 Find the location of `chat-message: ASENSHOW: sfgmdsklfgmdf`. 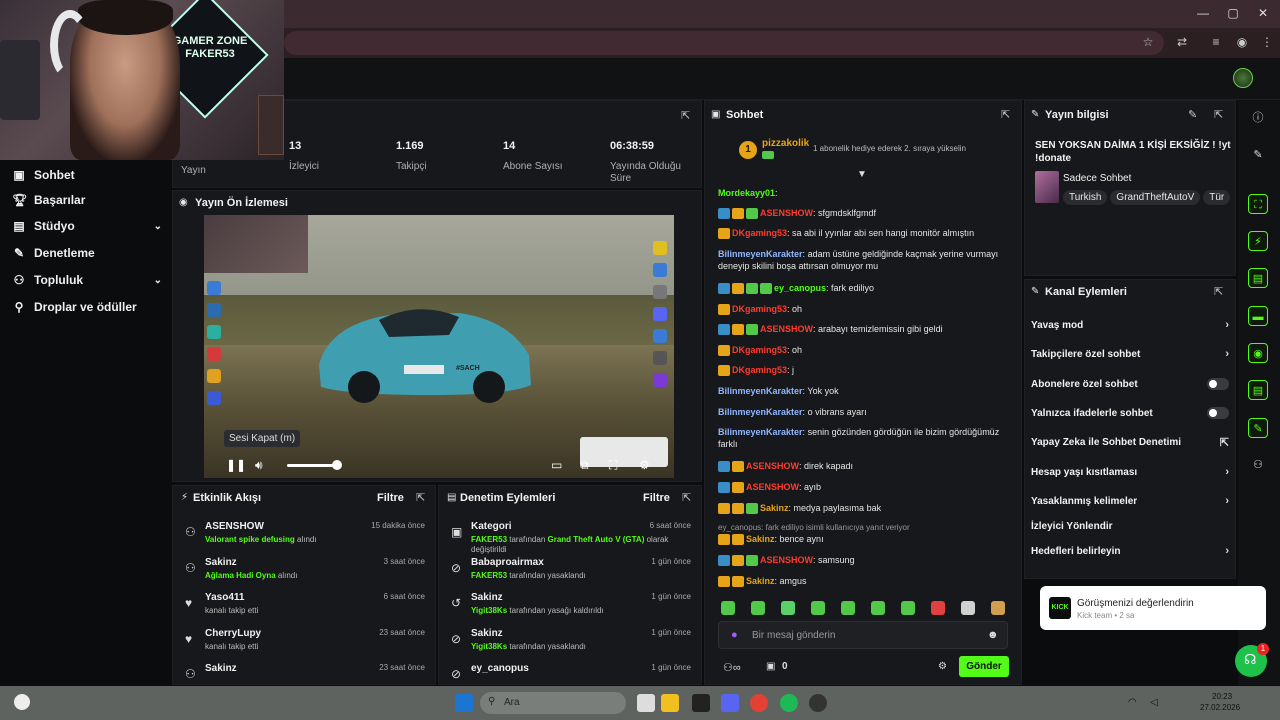

chat-message: ASENSHOW: sfgmdsklfgmdf is located at coordinates (868, 213).